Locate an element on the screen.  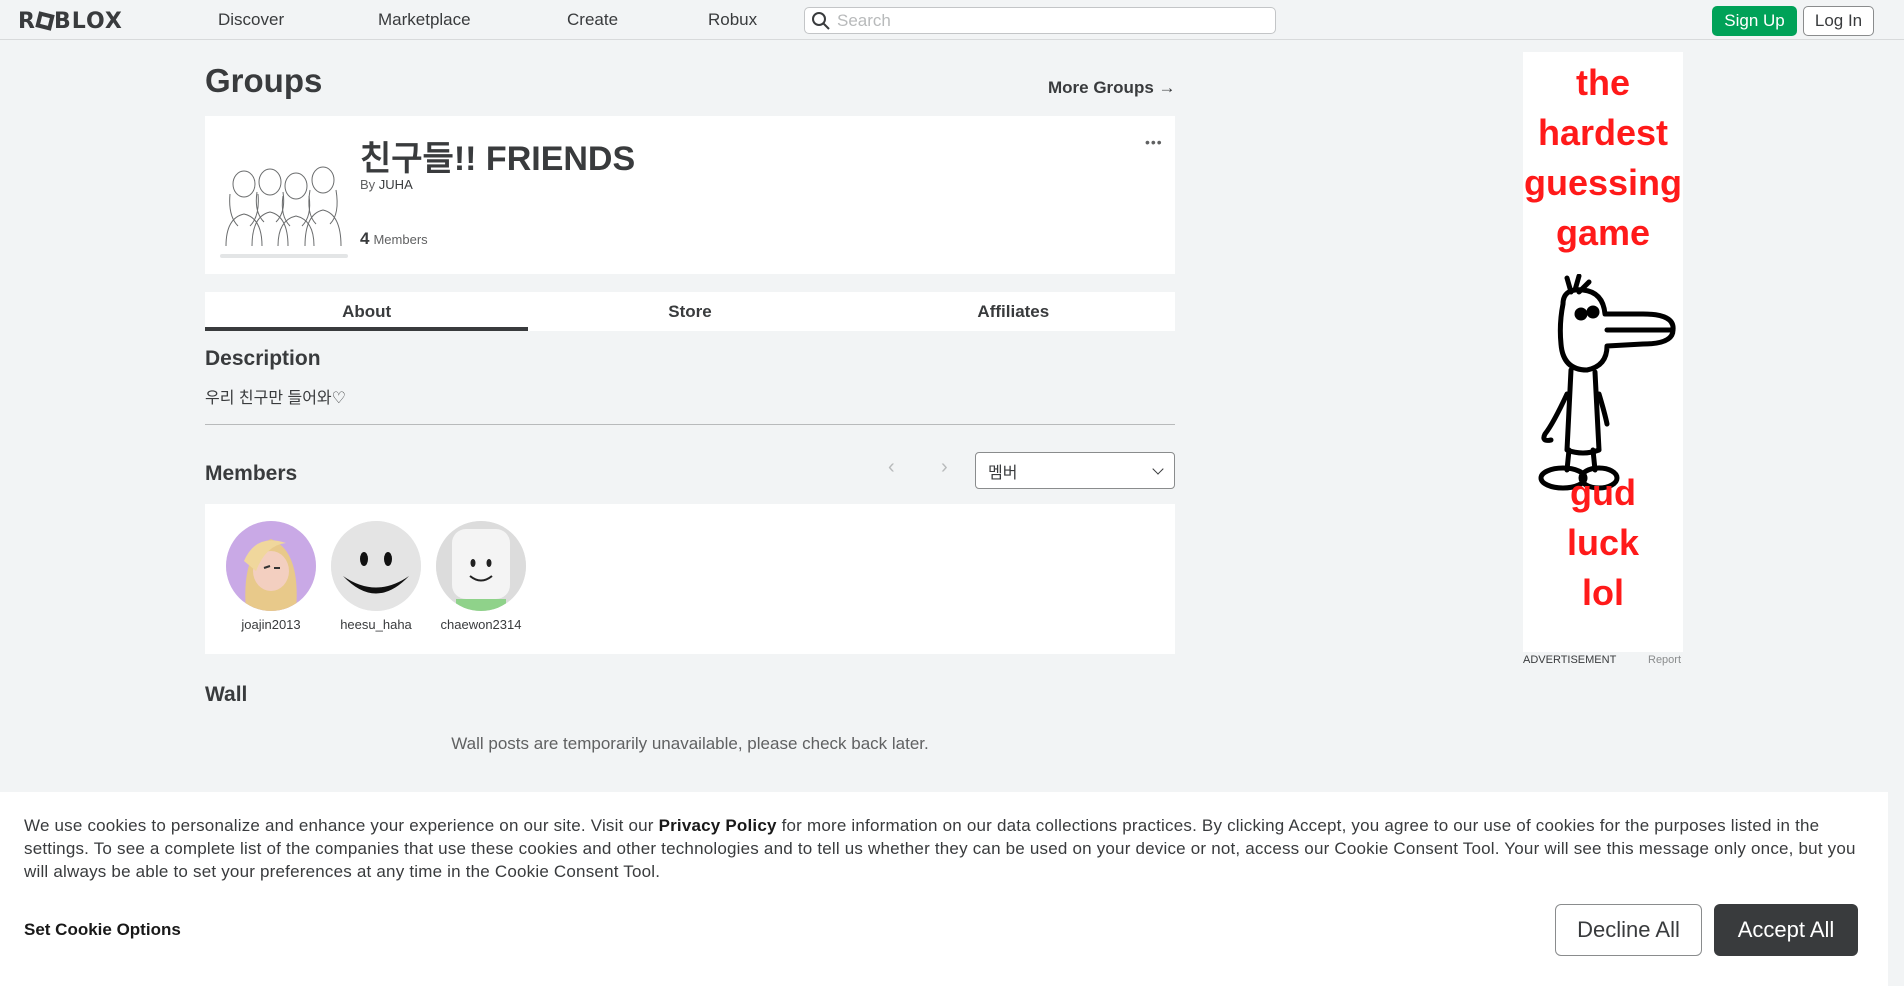
tab-about: About is located at coordinates (367, 311).